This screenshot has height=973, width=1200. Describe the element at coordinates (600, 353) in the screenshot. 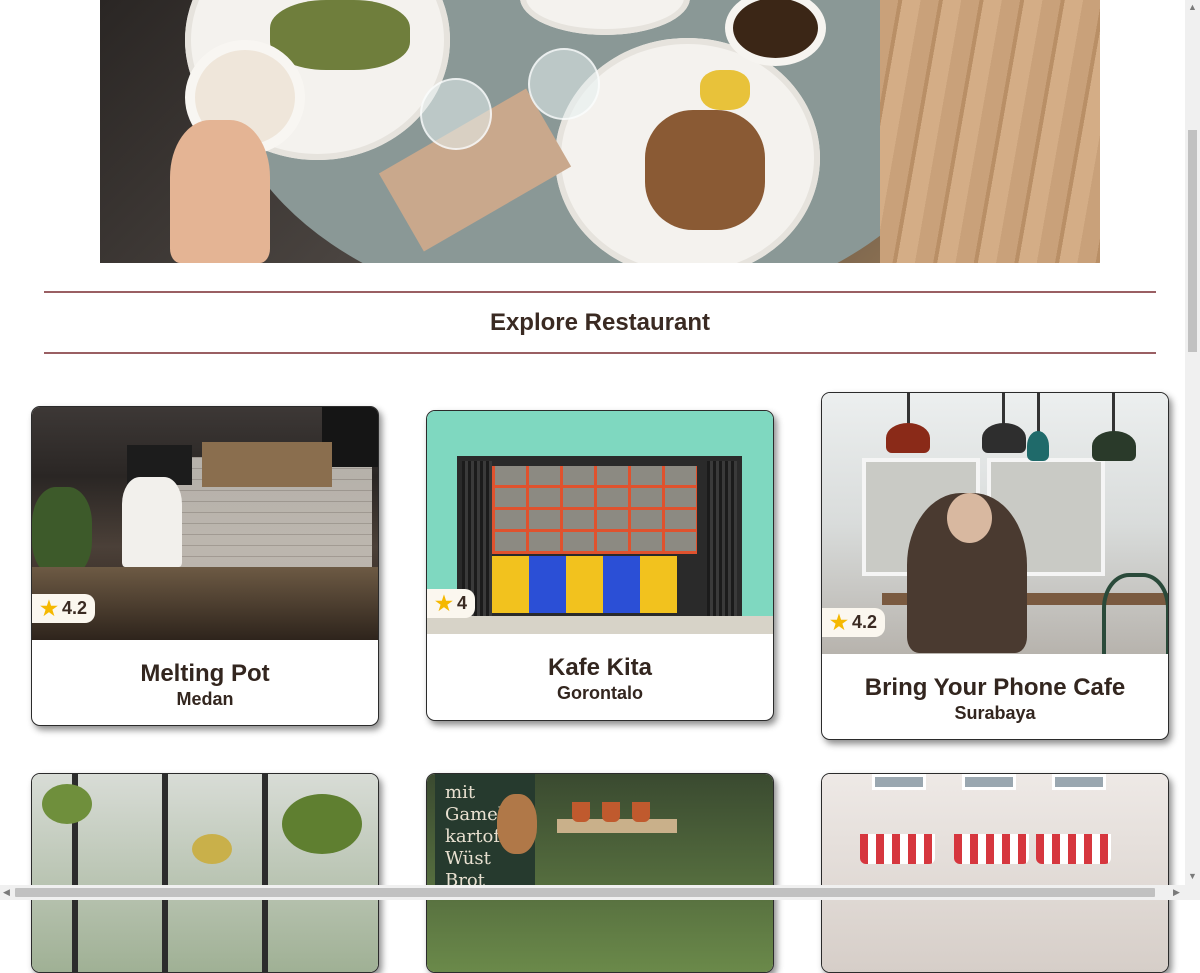

I see `bottom-divider` at that location.